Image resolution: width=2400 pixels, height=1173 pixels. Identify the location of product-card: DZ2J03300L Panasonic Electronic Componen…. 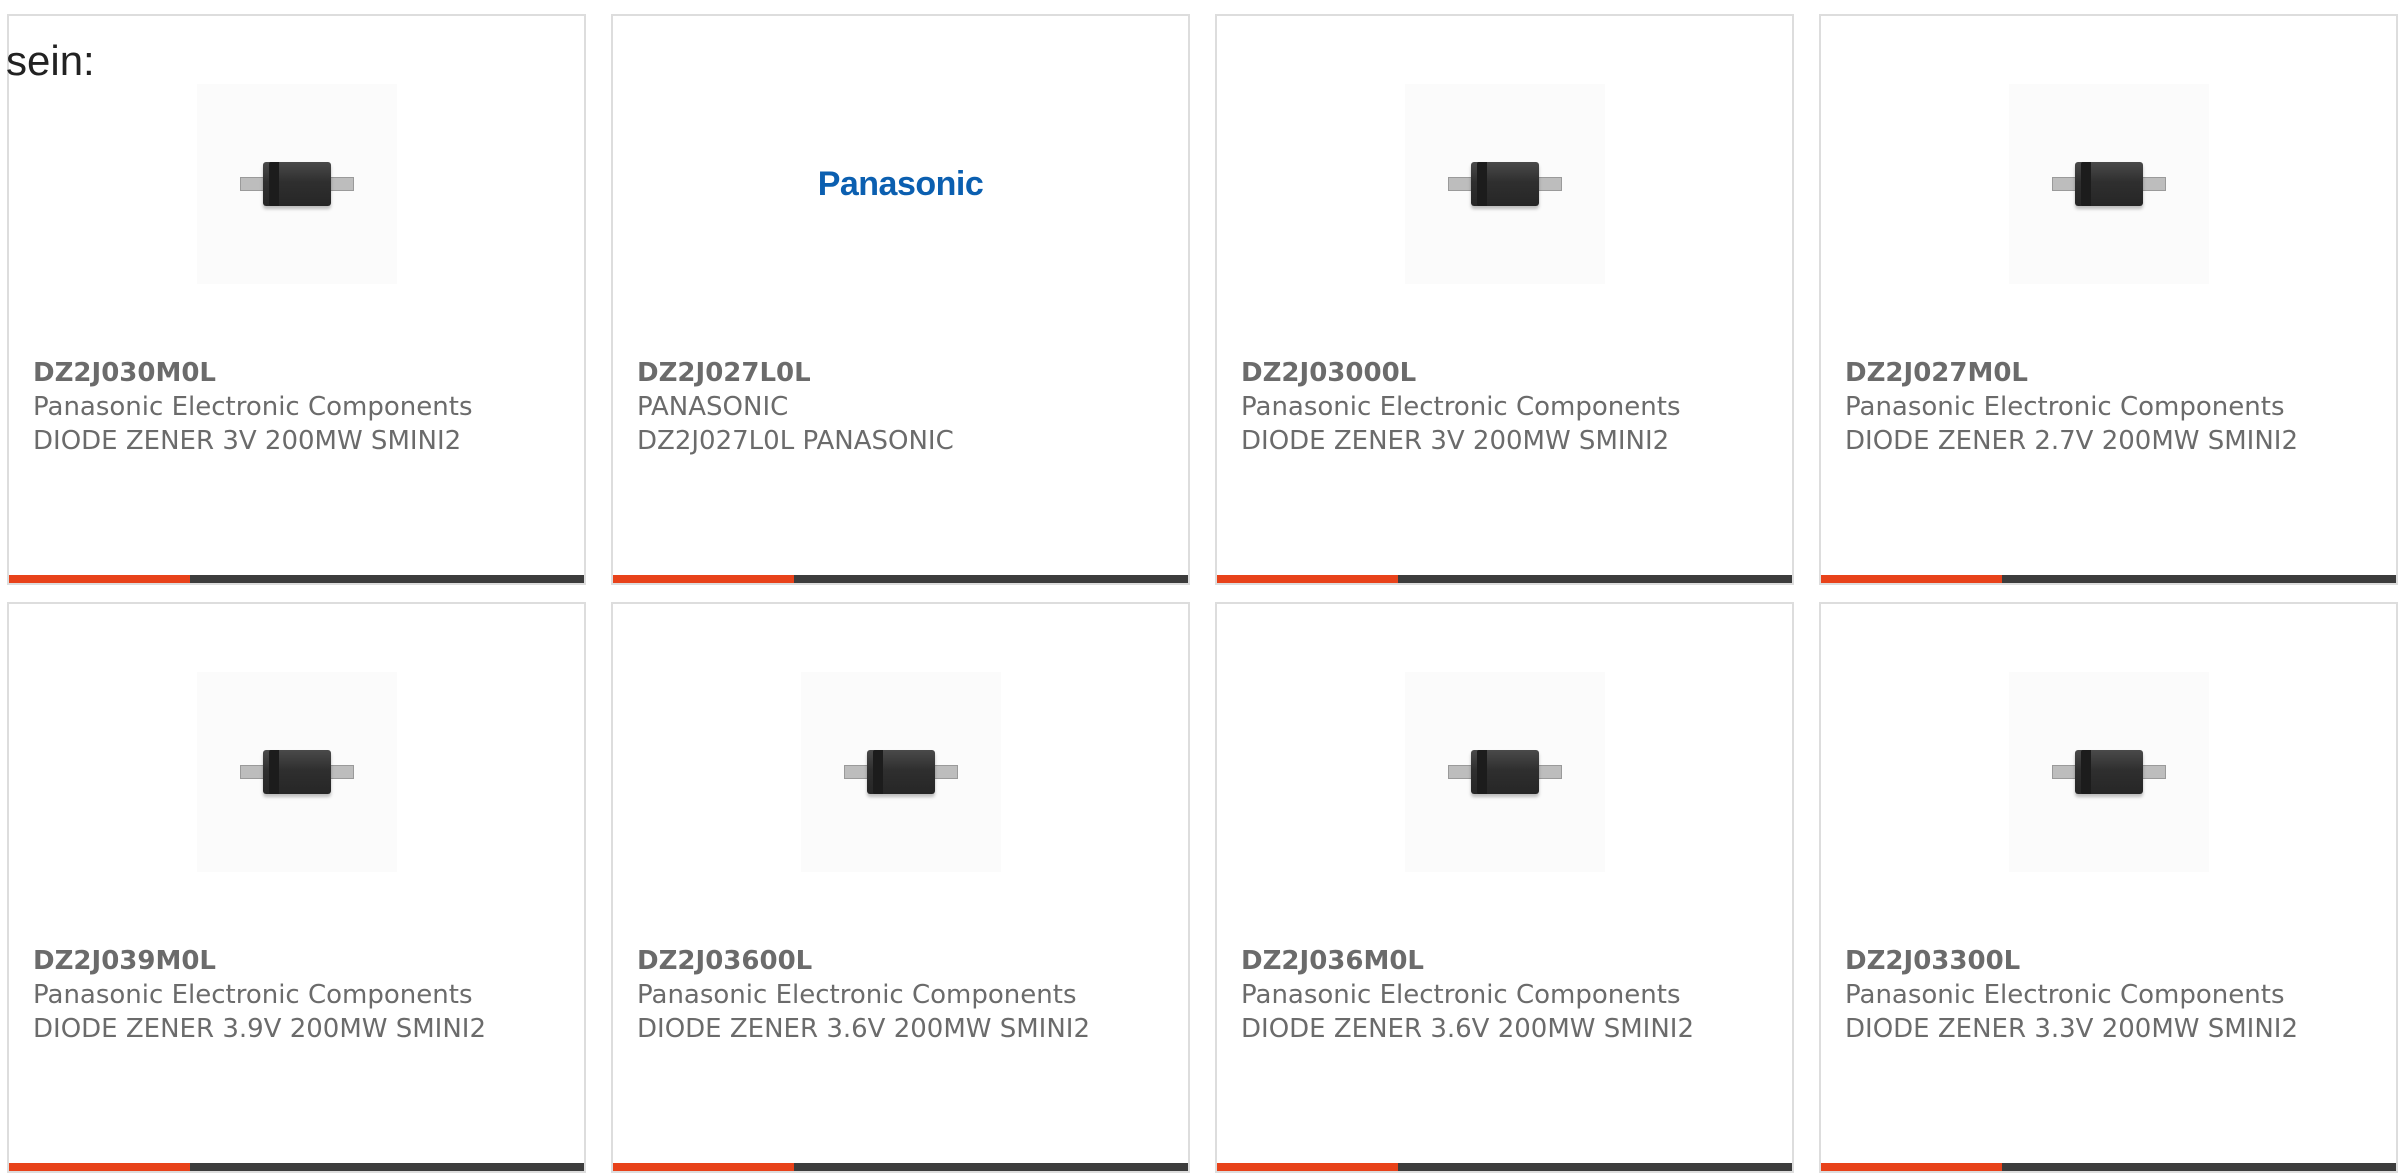
(2108, 887).